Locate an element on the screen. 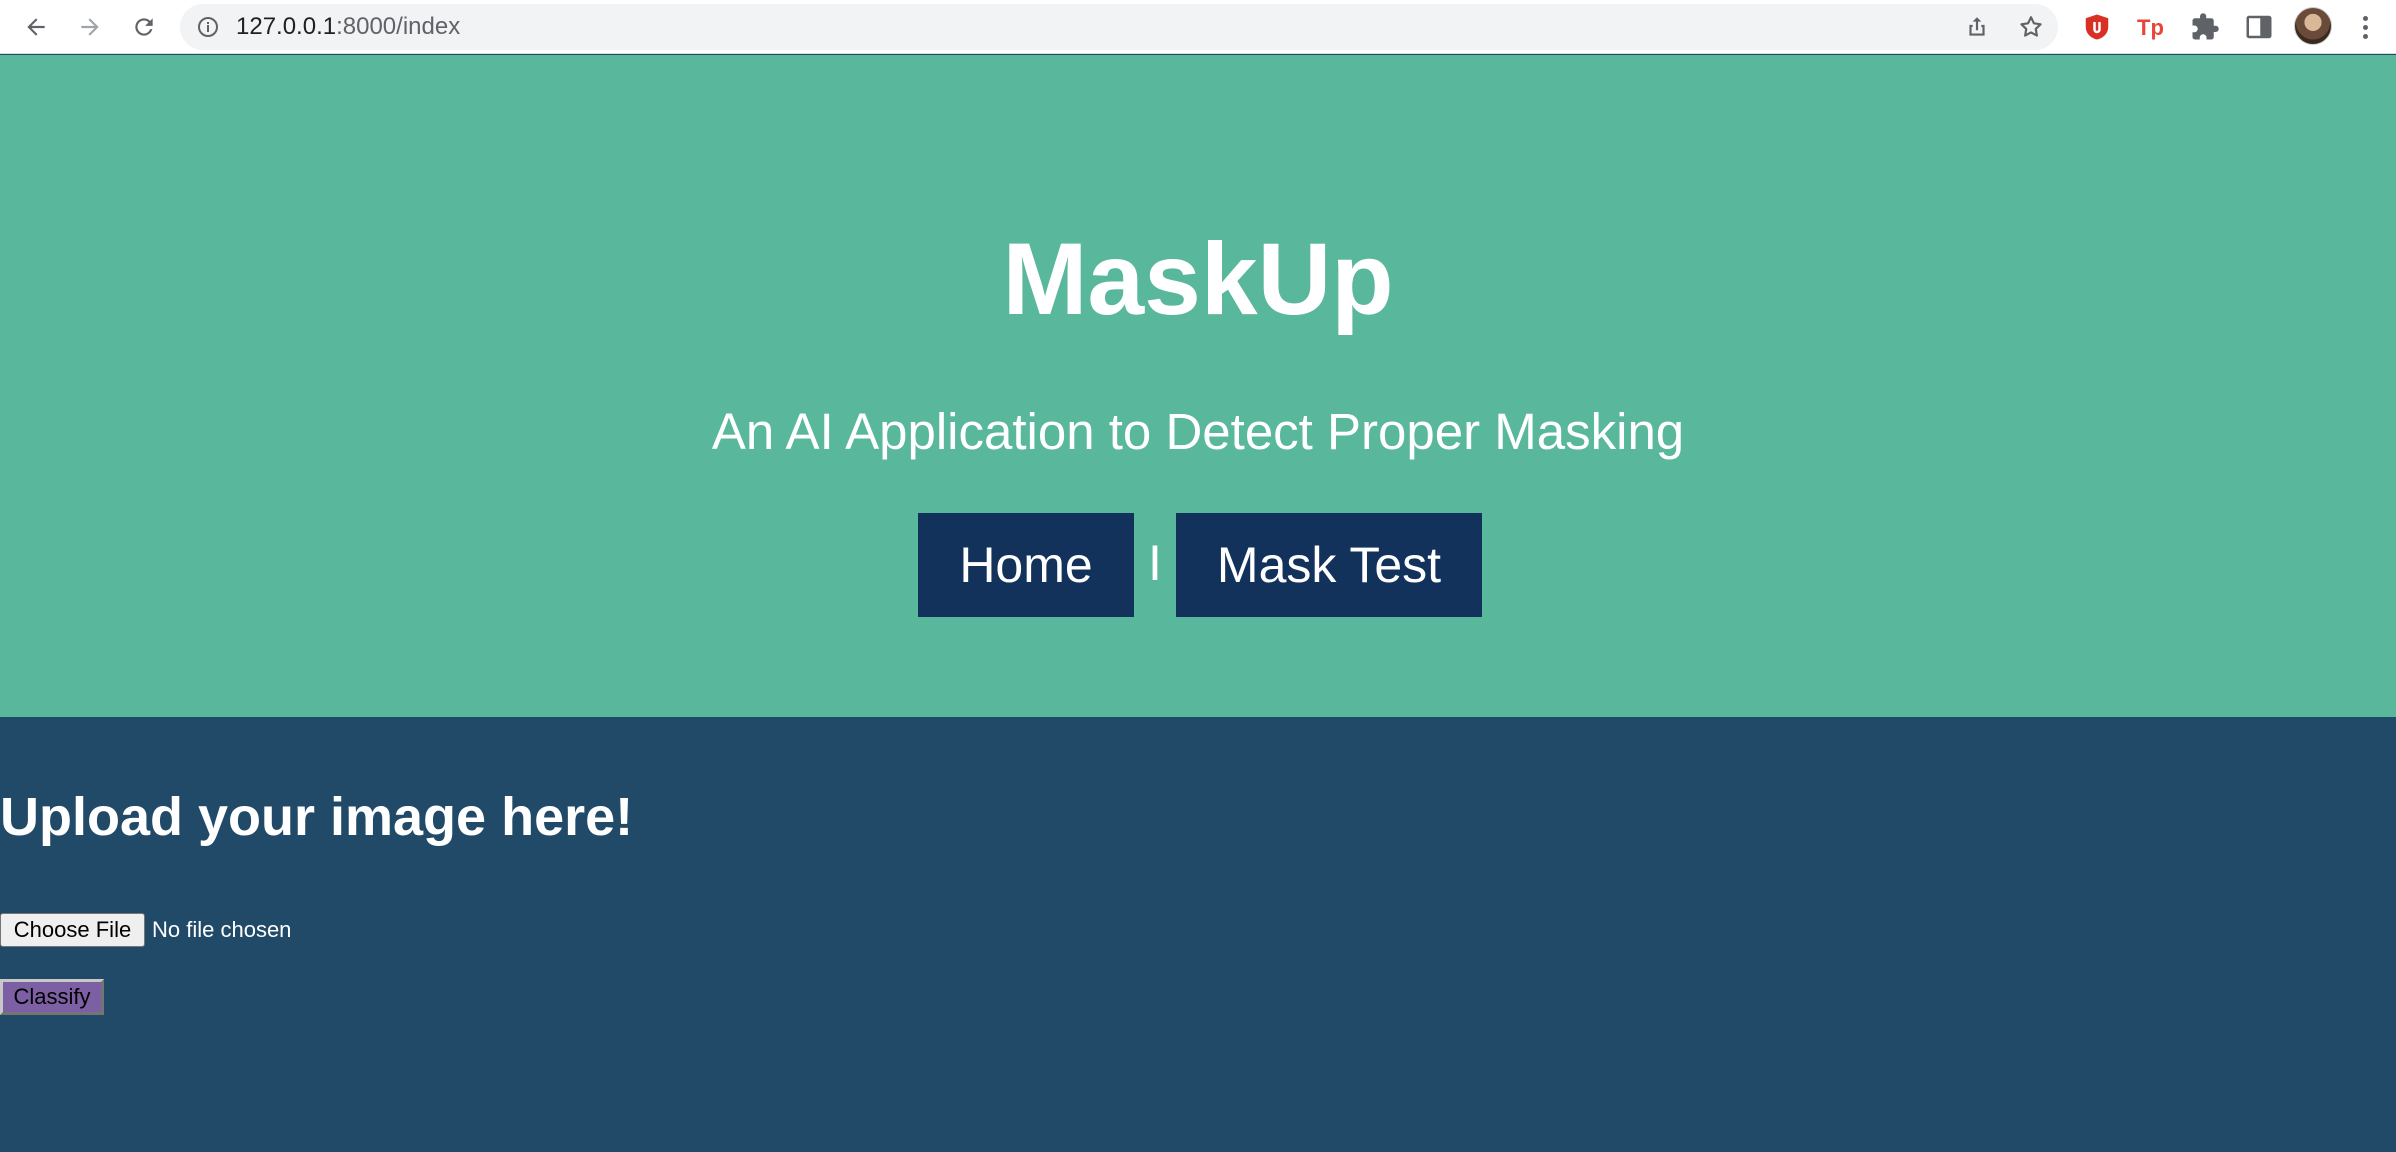 The height and width of the screenshot is (1152, 2396). profile-avatar is located at coordinates (2313, 26).